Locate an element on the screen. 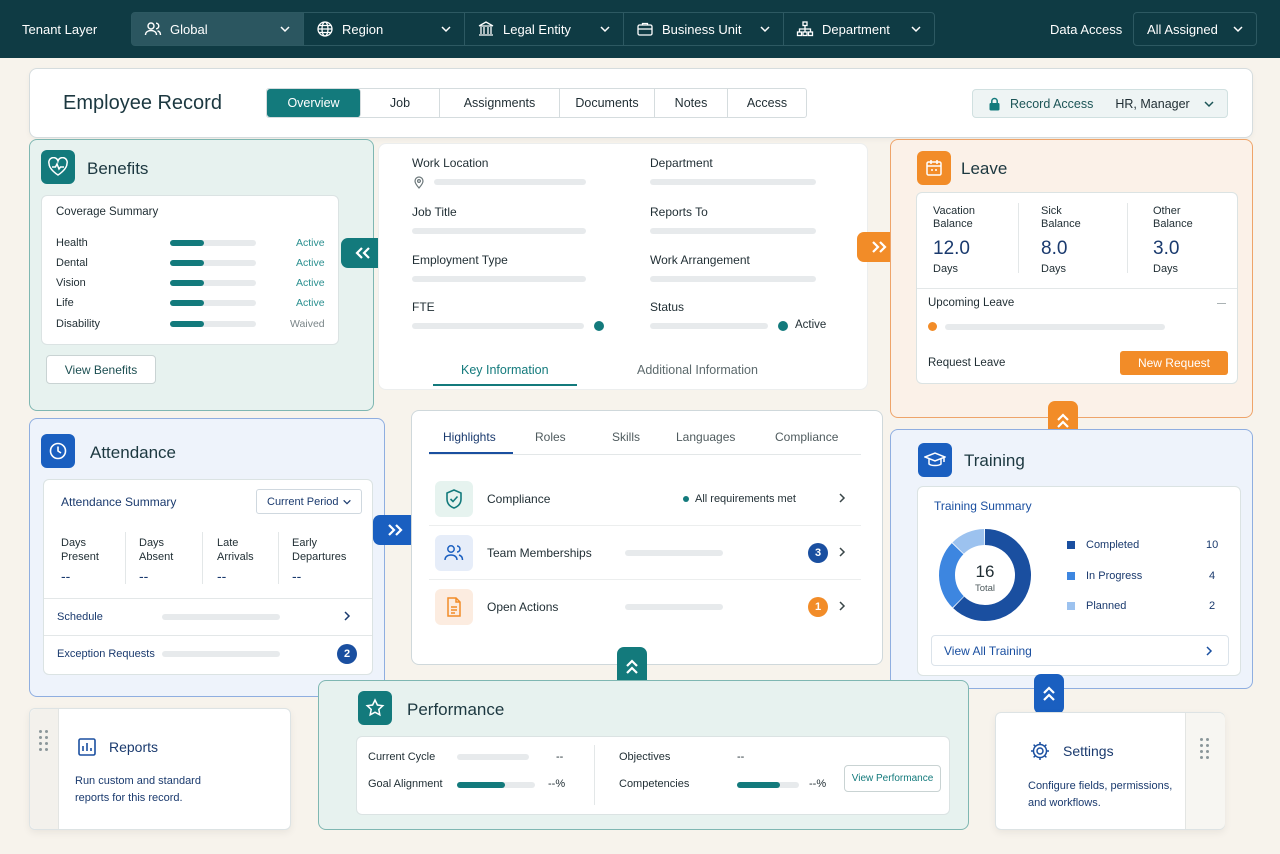 This screenshot has height=854, width=1280. list-item-open-actions: Open Actions 1 is located at coordinates (645, 607).